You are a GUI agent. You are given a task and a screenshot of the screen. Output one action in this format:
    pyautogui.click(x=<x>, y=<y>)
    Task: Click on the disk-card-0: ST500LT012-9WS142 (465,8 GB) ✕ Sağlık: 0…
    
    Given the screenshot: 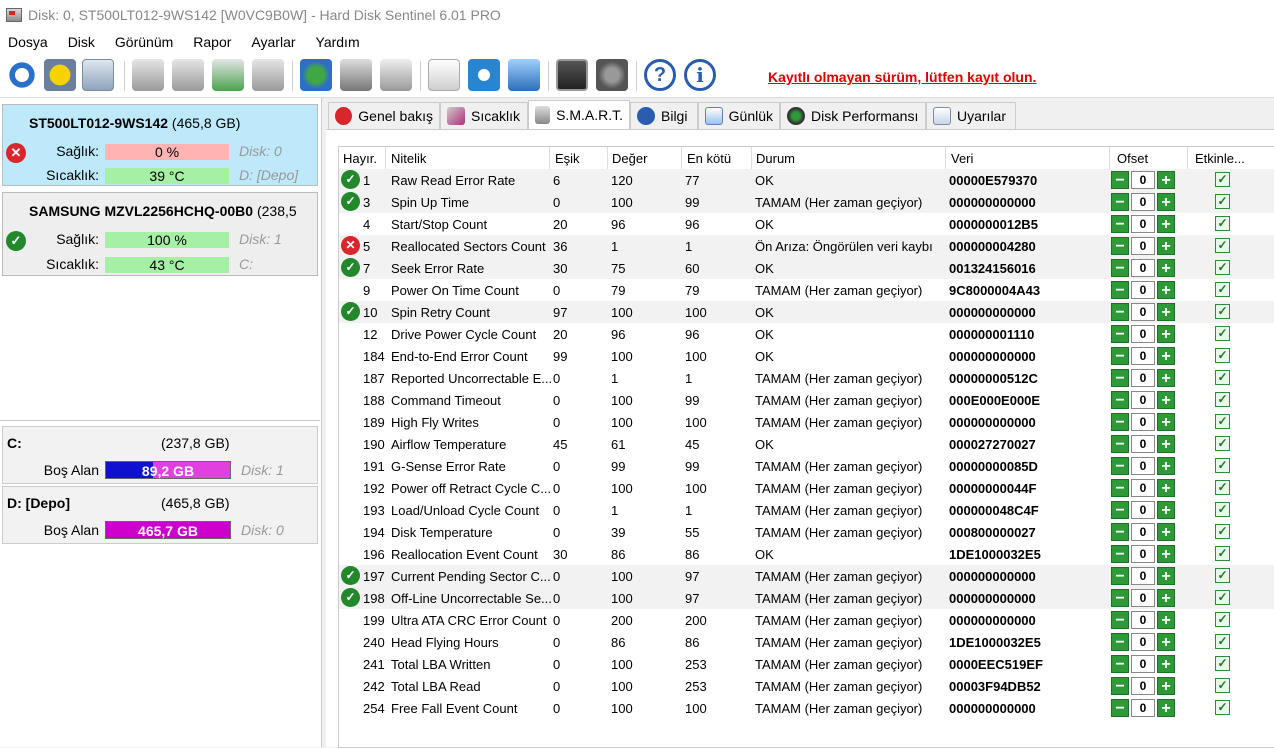 What is the action you would take?
    pyautogui.click(x=160, y=145)
    